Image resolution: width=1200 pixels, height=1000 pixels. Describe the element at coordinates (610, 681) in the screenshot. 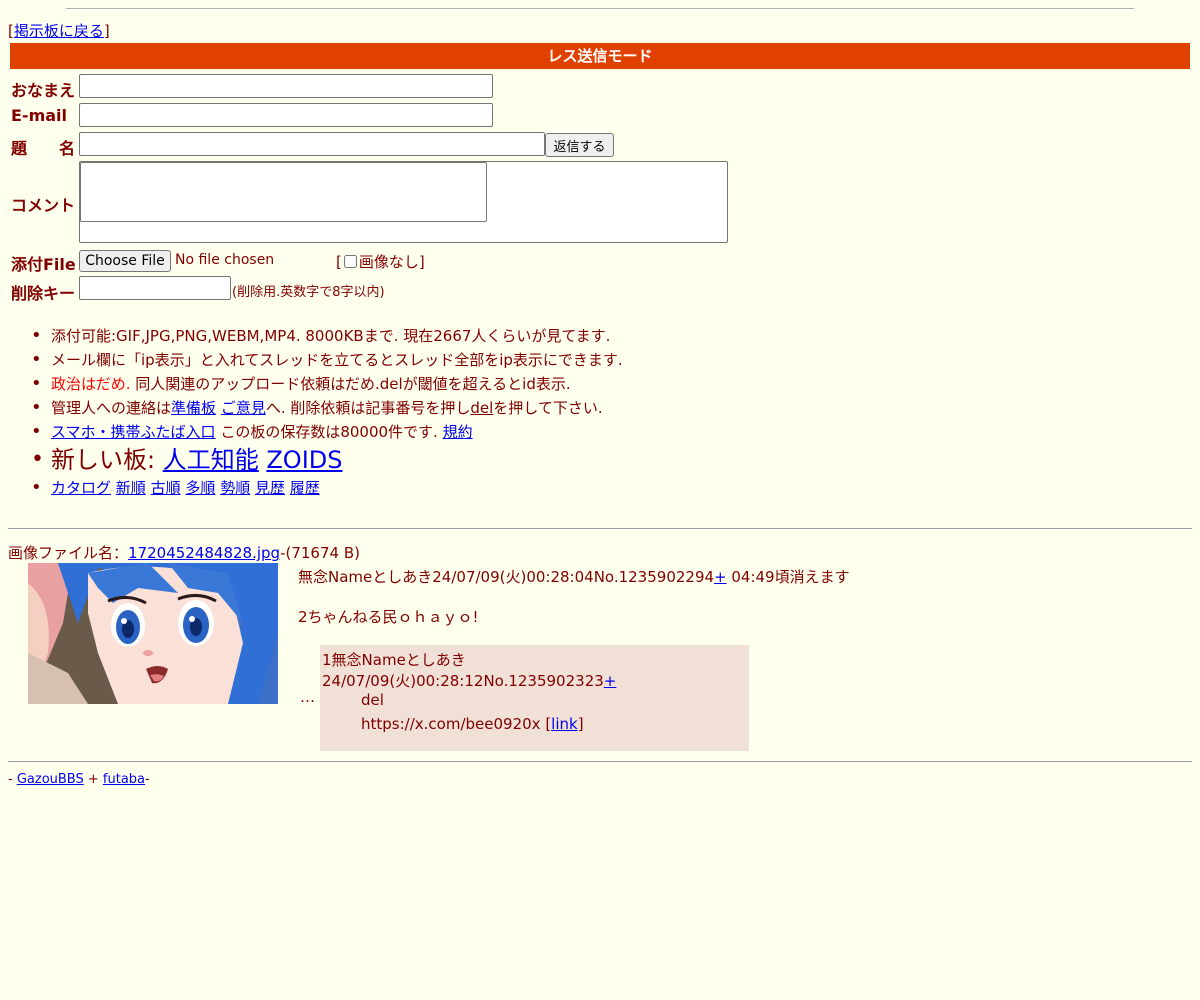

I see `reply-plus-link: +` at that location.